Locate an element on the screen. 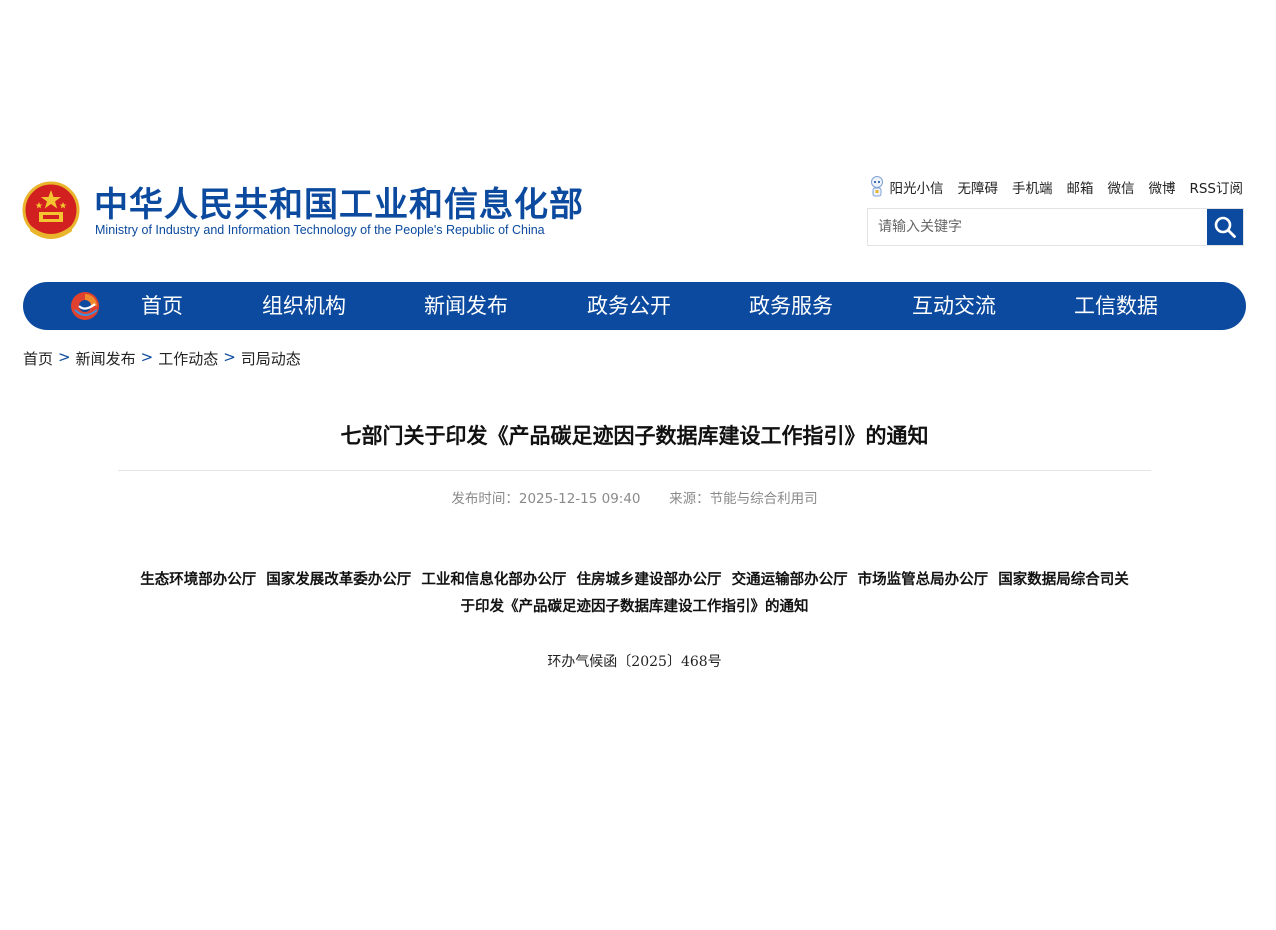  top-link-mobile: 手机端 is located at coordinates (1032, 187).